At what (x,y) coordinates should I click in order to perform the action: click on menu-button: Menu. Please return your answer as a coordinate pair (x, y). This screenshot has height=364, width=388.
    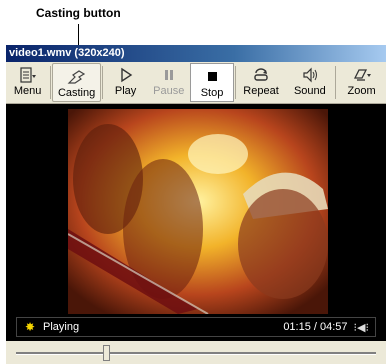
    Looking at the image, I should click on (27, 82).